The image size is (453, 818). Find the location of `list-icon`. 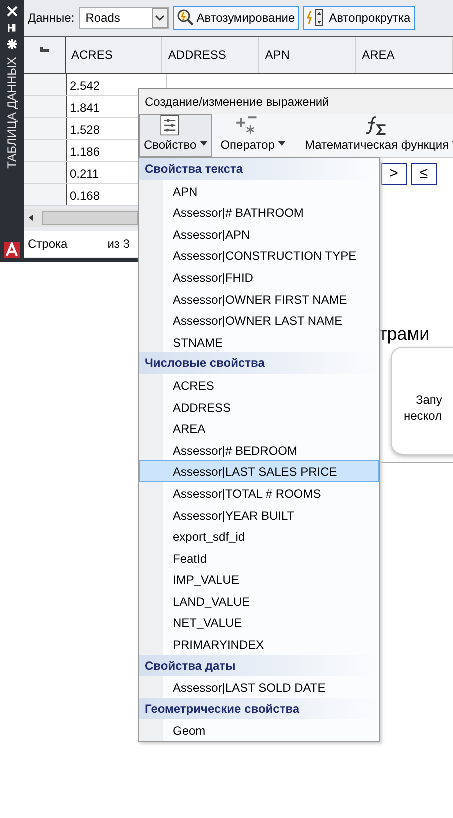

list-icon is located at coordinates (170, 125).